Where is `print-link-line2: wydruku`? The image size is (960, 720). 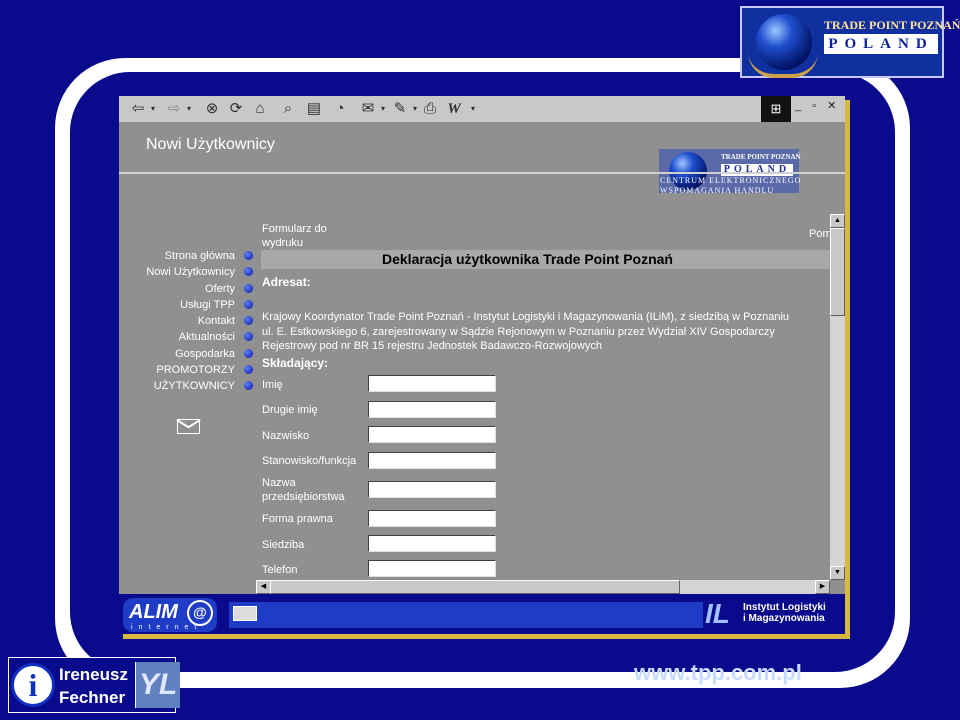
print-link-line2: wydruku is located at coordinates (282, 243).